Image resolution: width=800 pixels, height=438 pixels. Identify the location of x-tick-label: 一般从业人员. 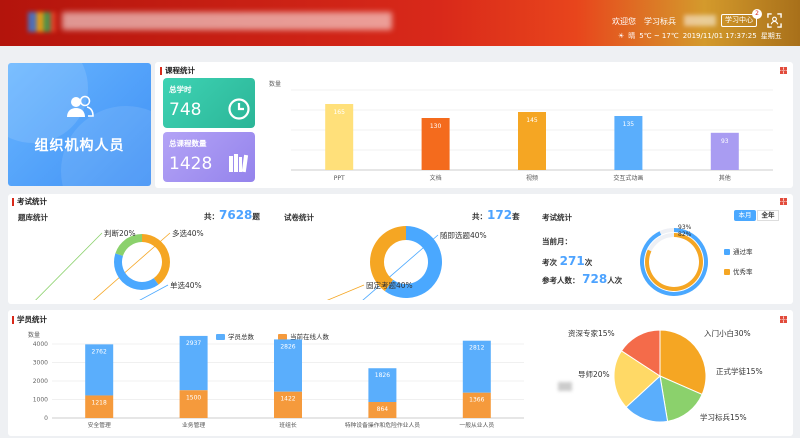
(476, 425).